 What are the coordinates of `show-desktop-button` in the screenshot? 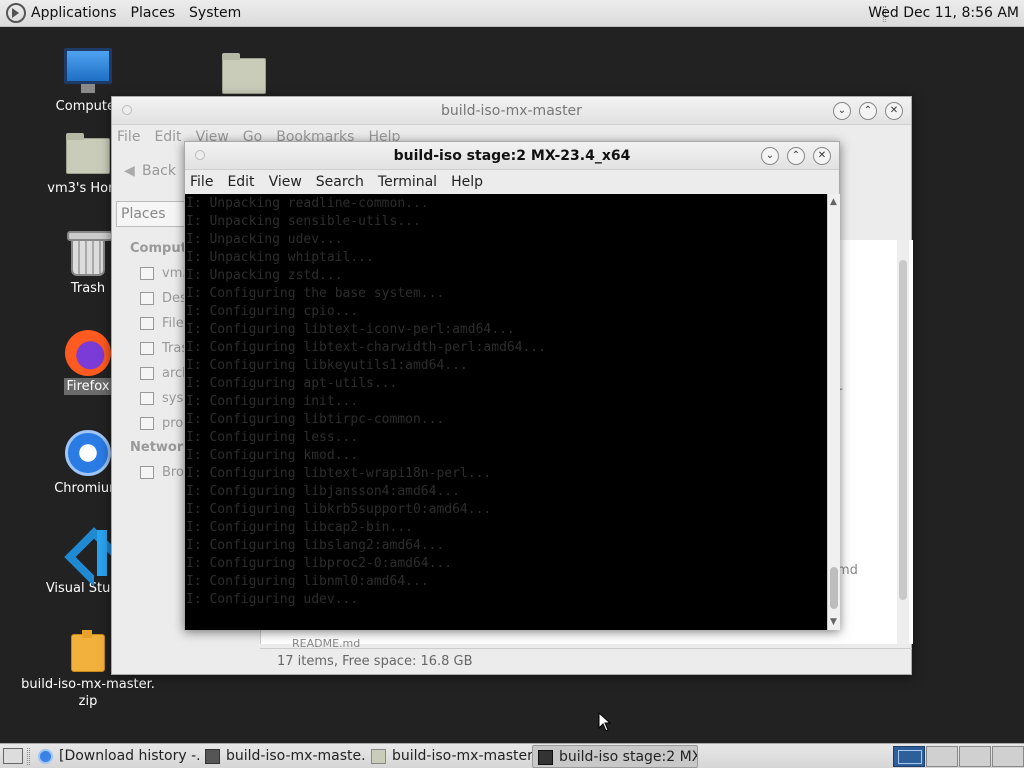 It's located at (13, 756).